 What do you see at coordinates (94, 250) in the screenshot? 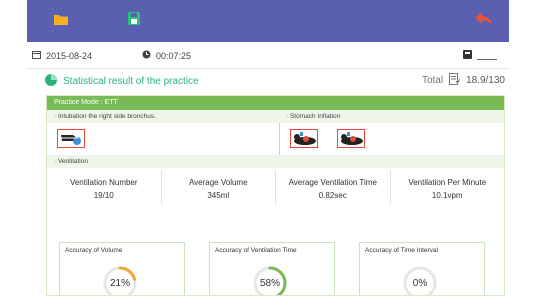
I see `accuracy-volume-label: Accuracy of Volume` at bounding box center [94, 250].